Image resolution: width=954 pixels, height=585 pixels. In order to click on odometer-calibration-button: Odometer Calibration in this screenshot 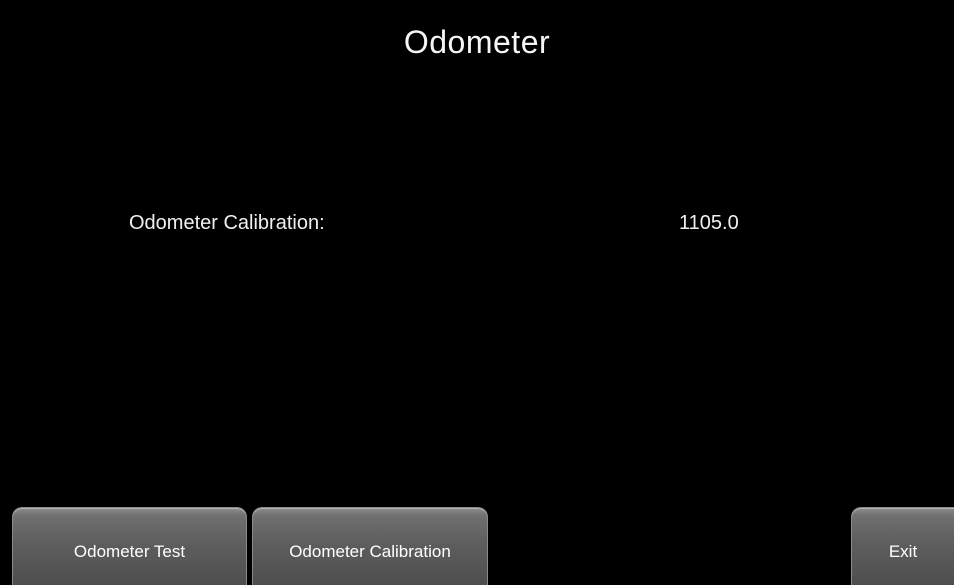, I will do `click(370, 546)`.